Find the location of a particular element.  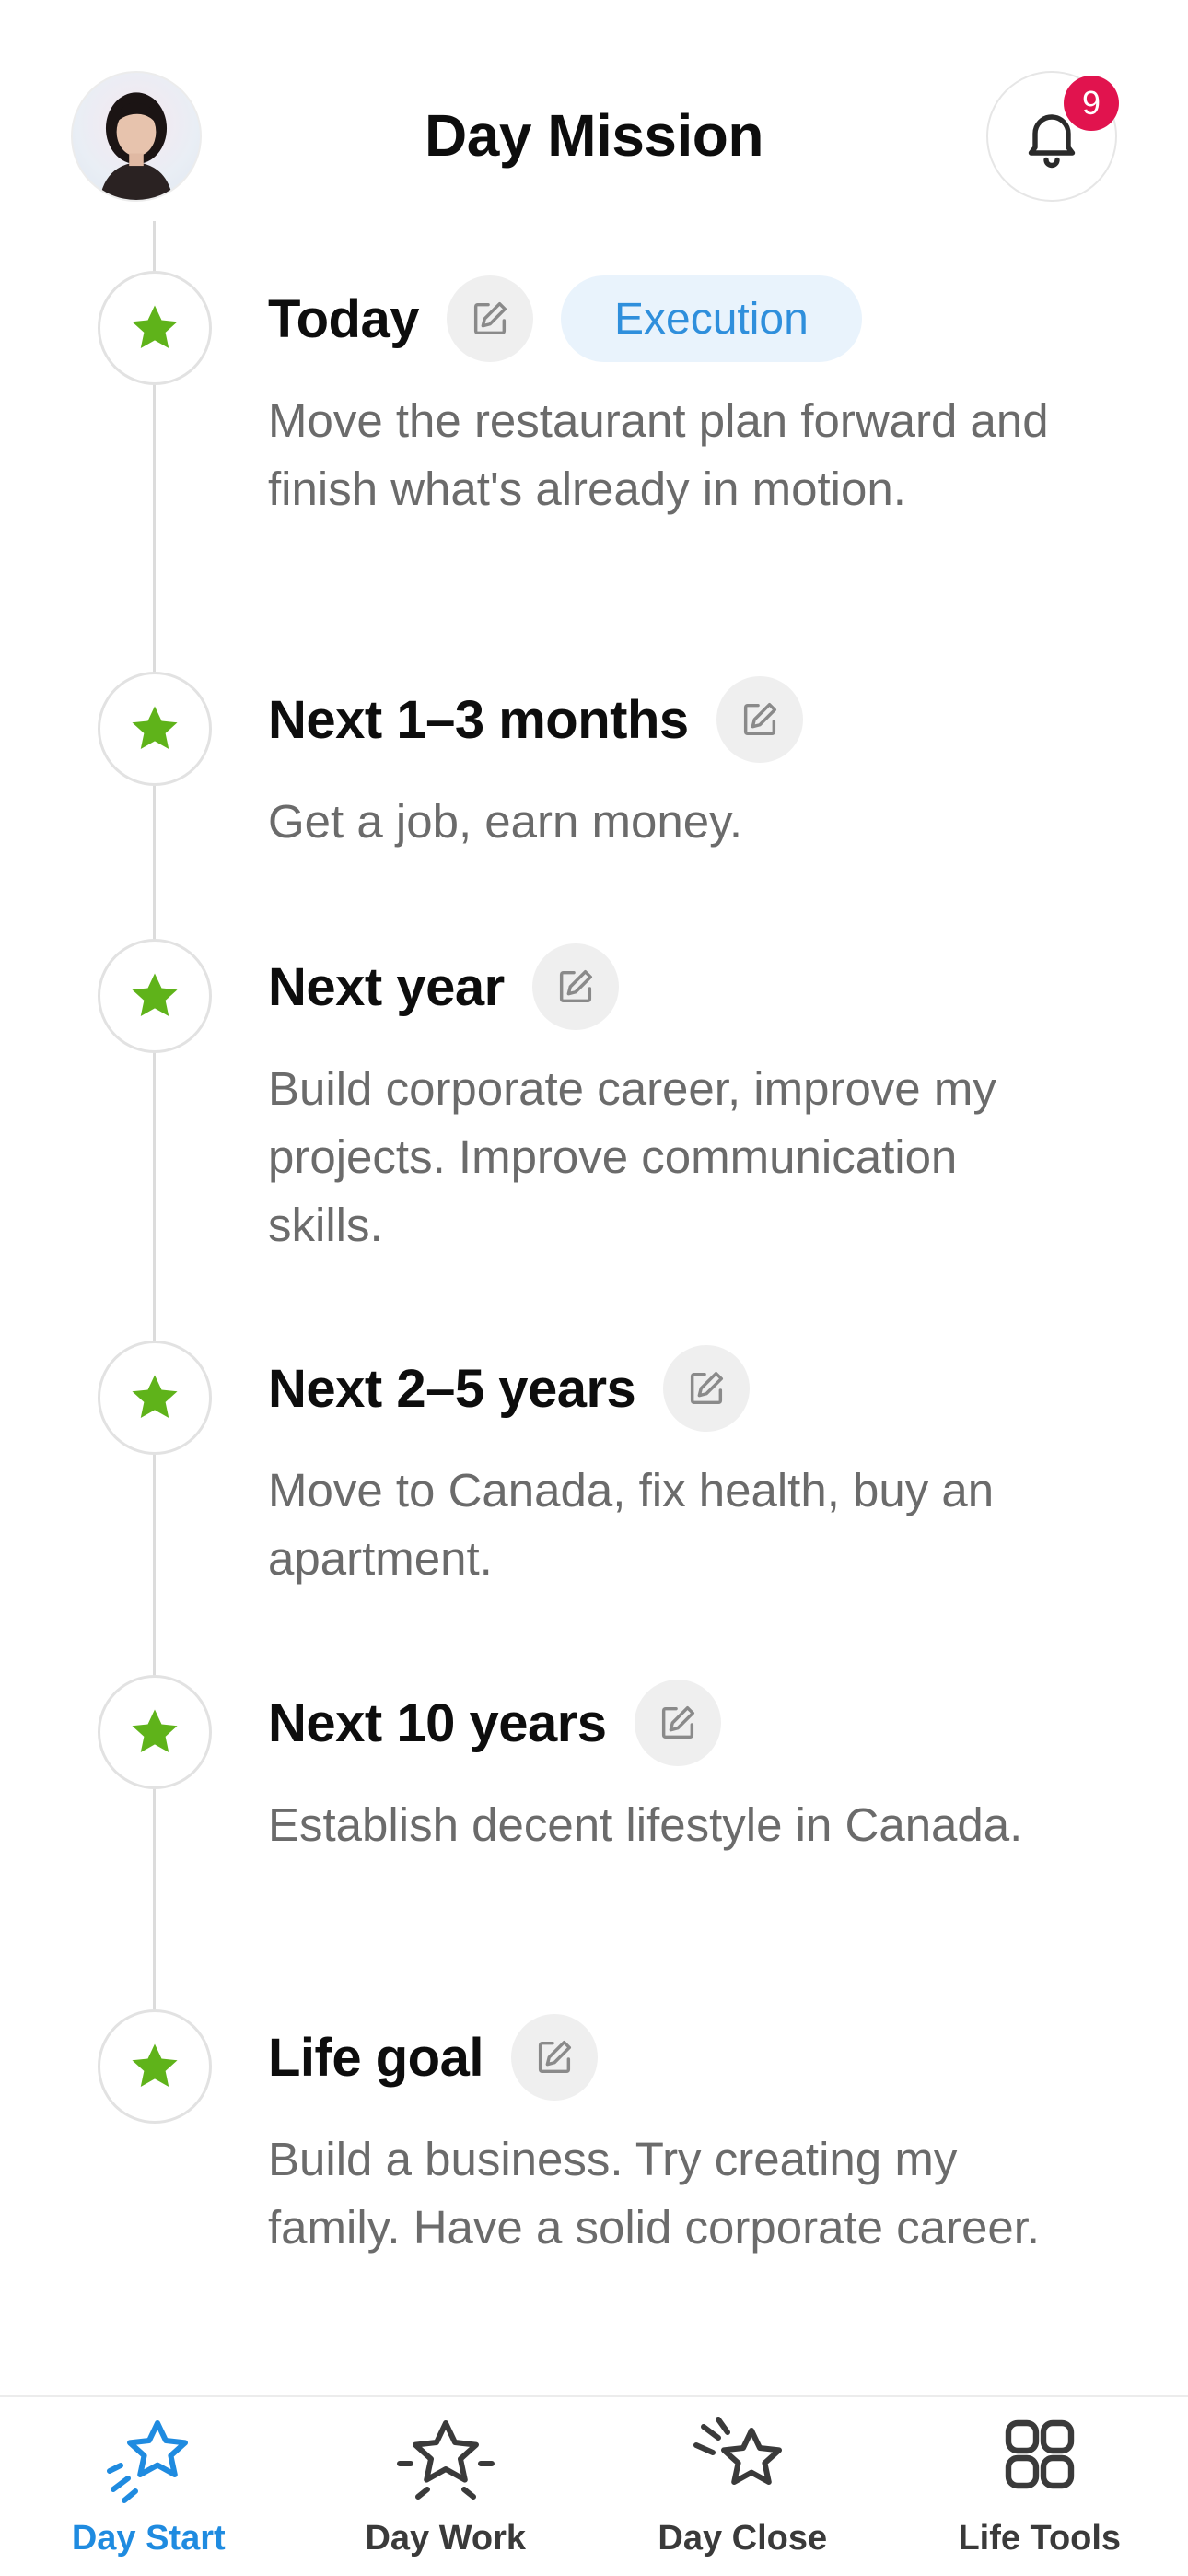

milestone-description: Establish decent lifestyle in Canada. is located at coordinates (645, 1824).